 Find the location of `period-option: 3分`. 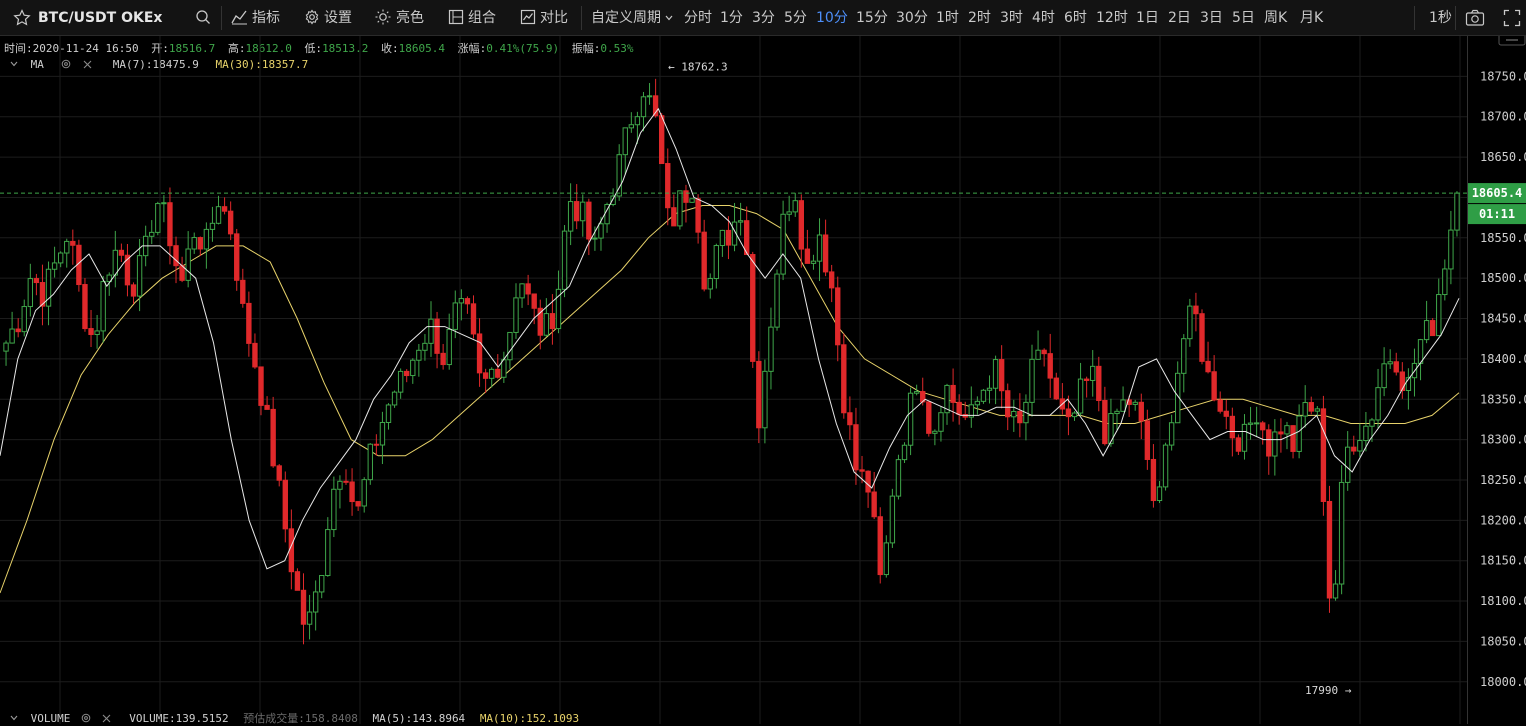

period-option: 3分 is located at coordinates (763, 18).